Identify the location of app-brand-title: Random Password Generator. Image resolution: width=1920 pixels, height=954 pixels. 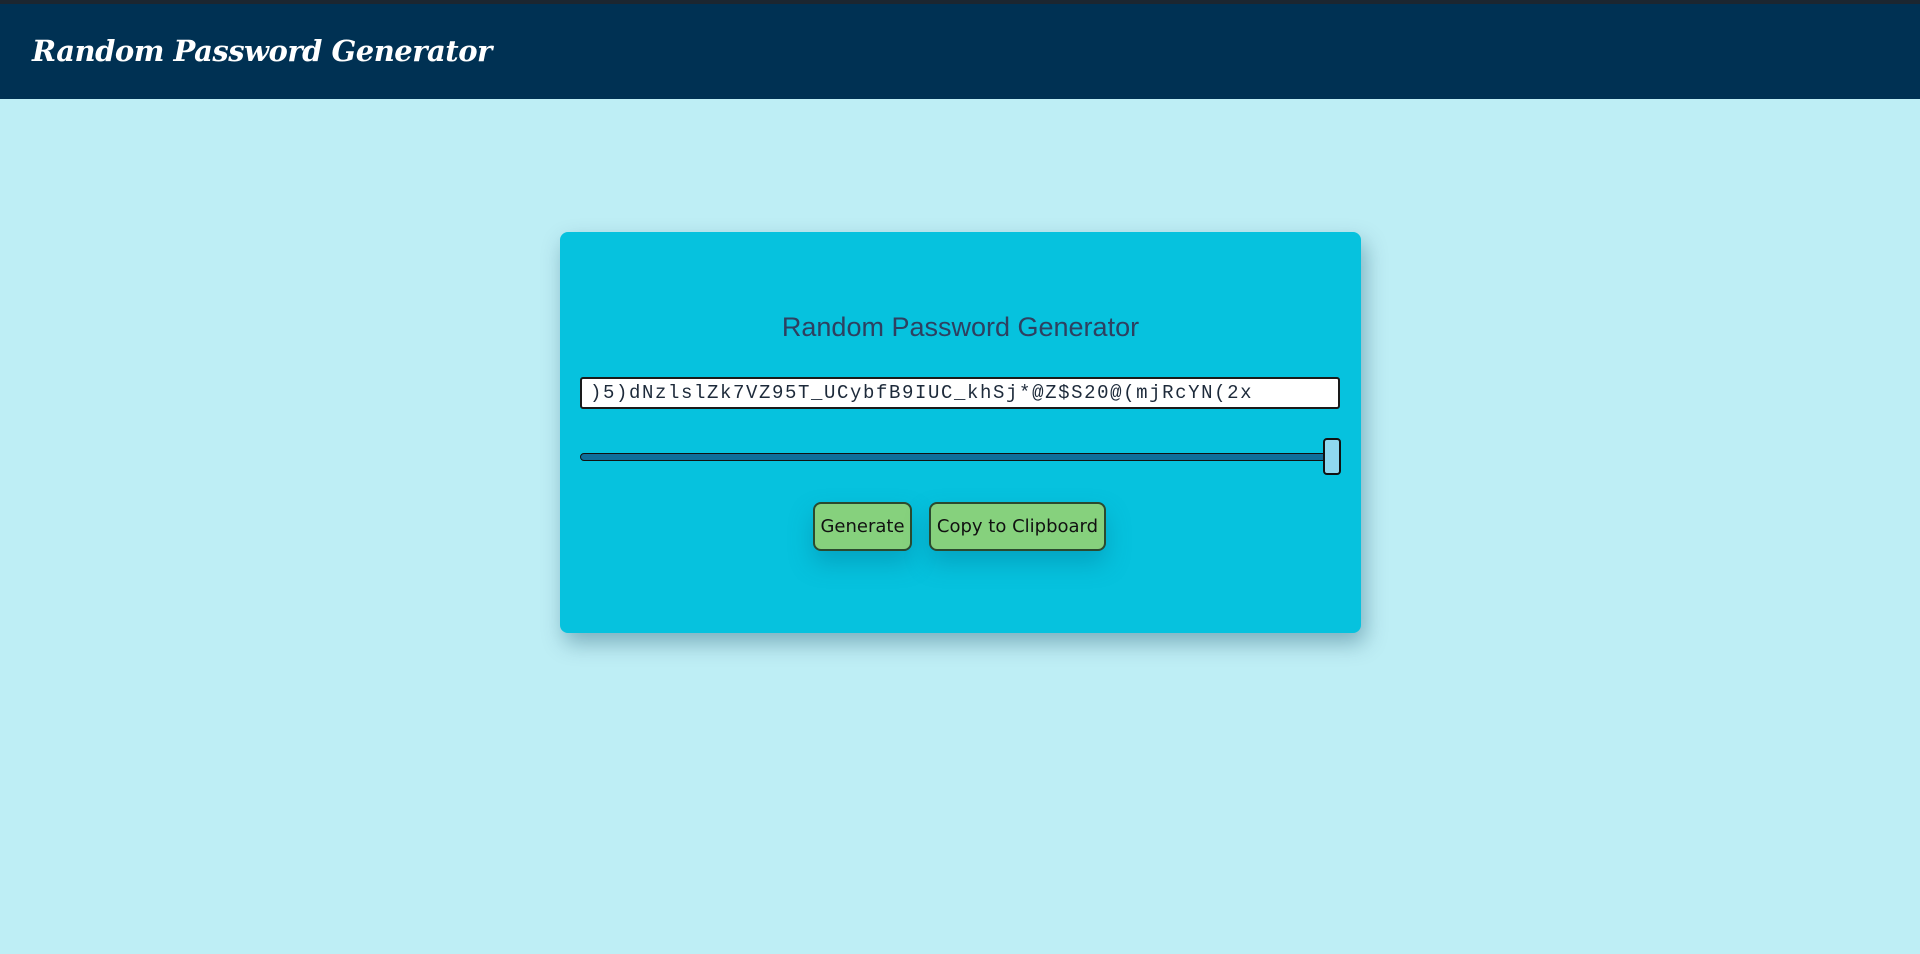
(262, 51).